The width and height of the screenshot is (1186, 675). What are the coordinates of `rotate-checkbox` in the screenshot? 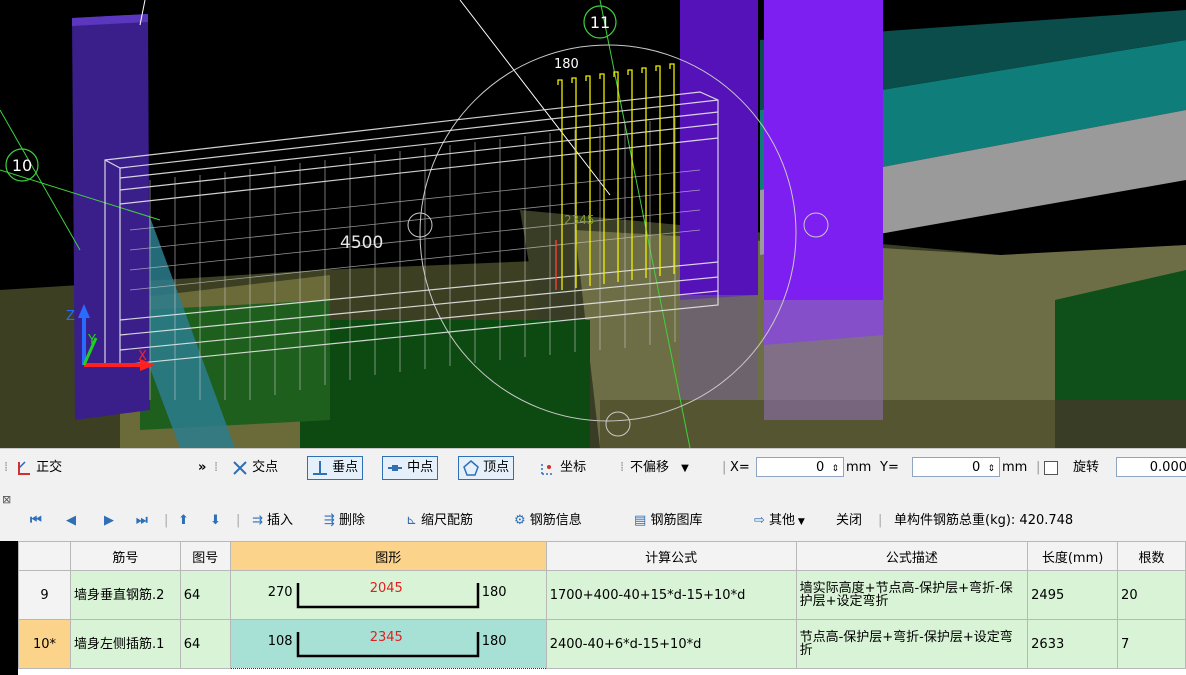 It's located at (1051, 468).